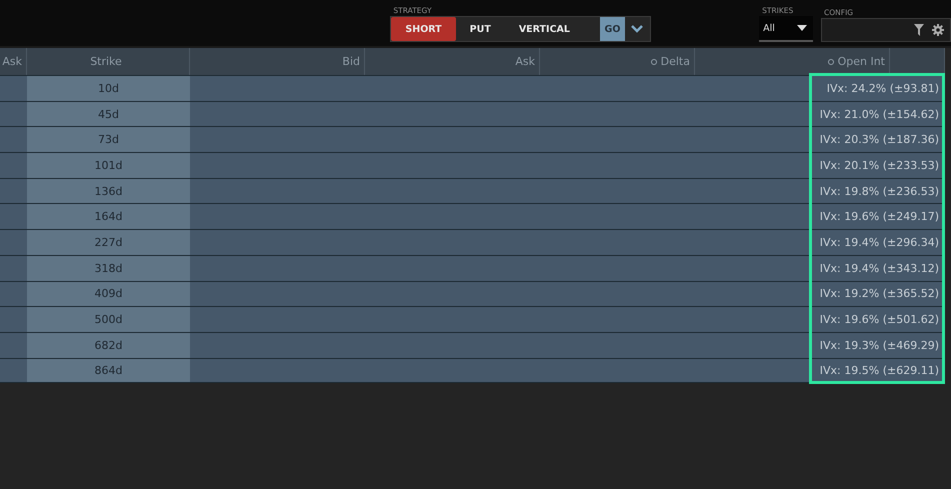  Describe the element at coordinates (879, 140) in the screenshot. I see `ivx-cell-text: IVx: 20.3% (±187.36)` at that location.